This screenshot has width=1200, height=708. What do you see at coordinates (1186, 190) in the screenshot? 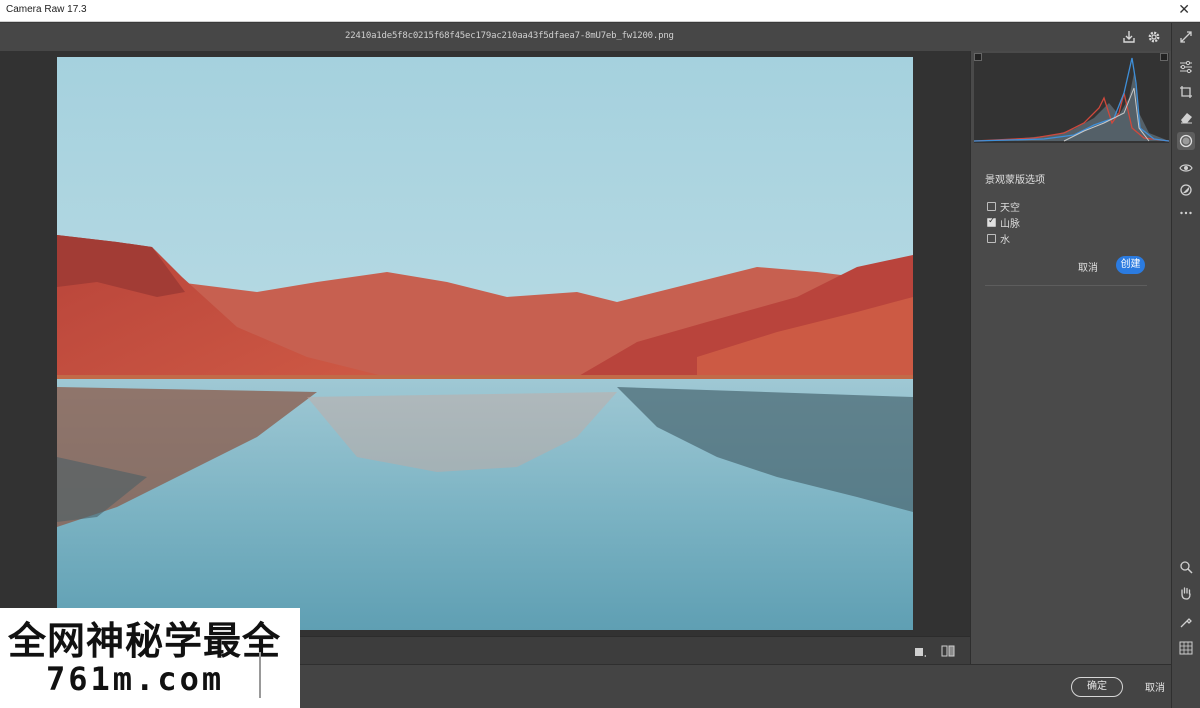
I see `presets-icon` at bounding box center [1186, 190].